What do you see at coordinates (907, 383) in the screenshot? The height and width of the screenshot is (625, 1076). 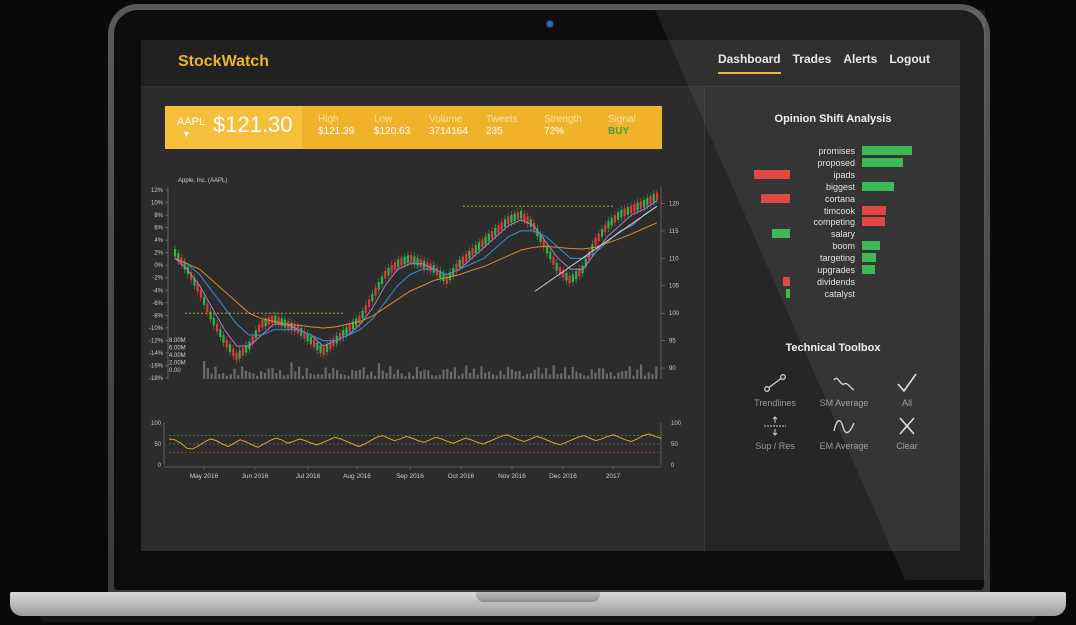 I see `check-icon` at bounding box center [907, 383].